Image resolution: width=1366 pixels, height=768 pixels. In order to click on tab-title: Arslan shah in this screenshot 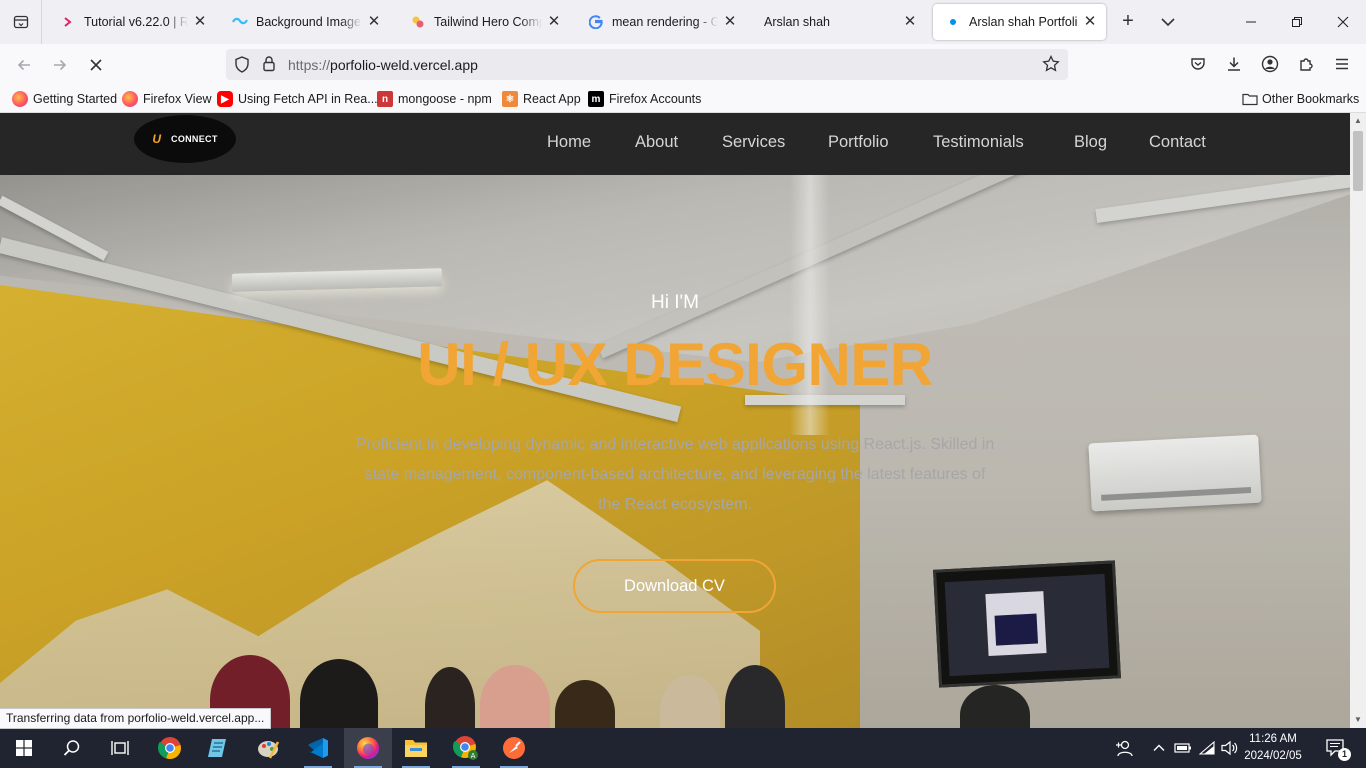, I will do `click(797, 22)`.